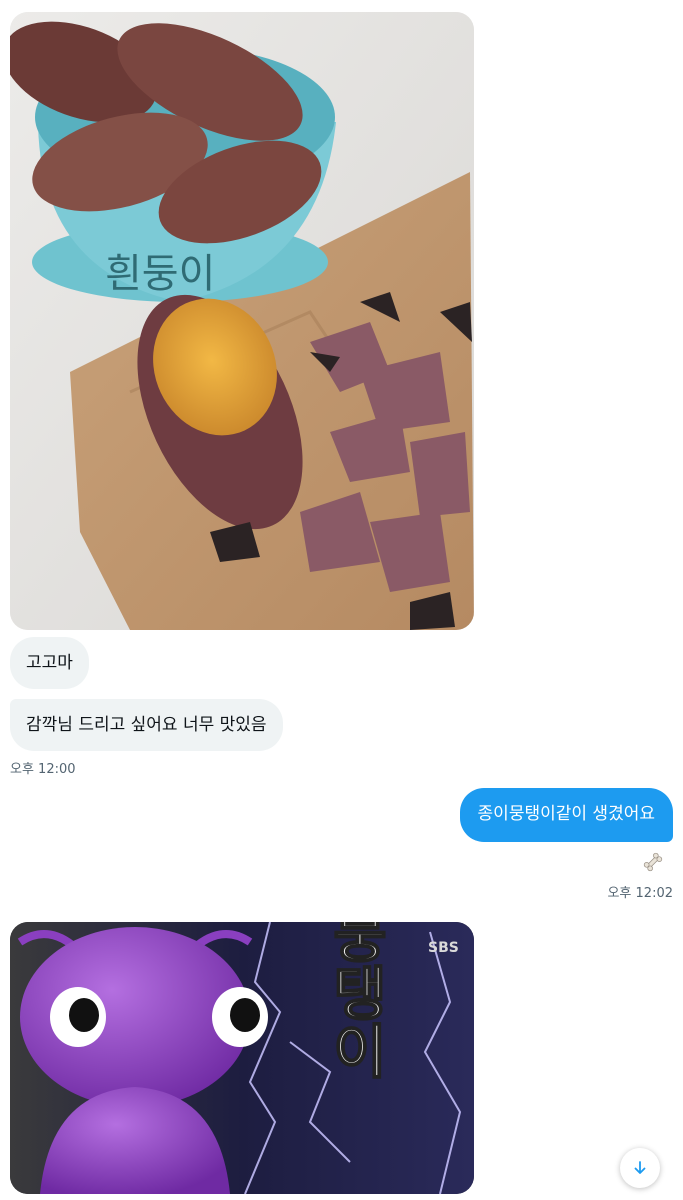 This screenshot has height=1200, width=683. I want to click on message-text: 종이뭉탱이같이 생겼어요, so click(566, 814).